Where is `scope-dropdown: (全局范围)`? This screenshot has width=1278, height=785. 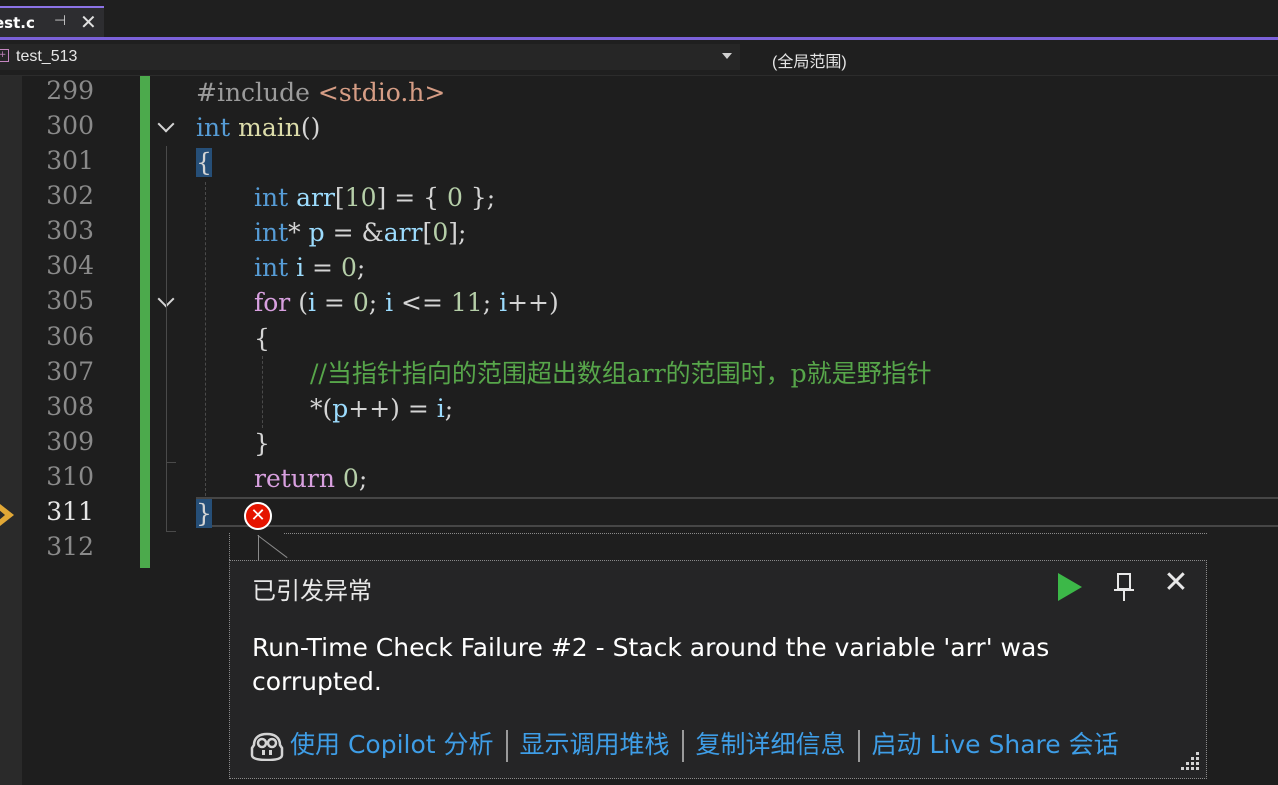
scope-dropdown: (全局范围) is located at coordinates (809, 60).